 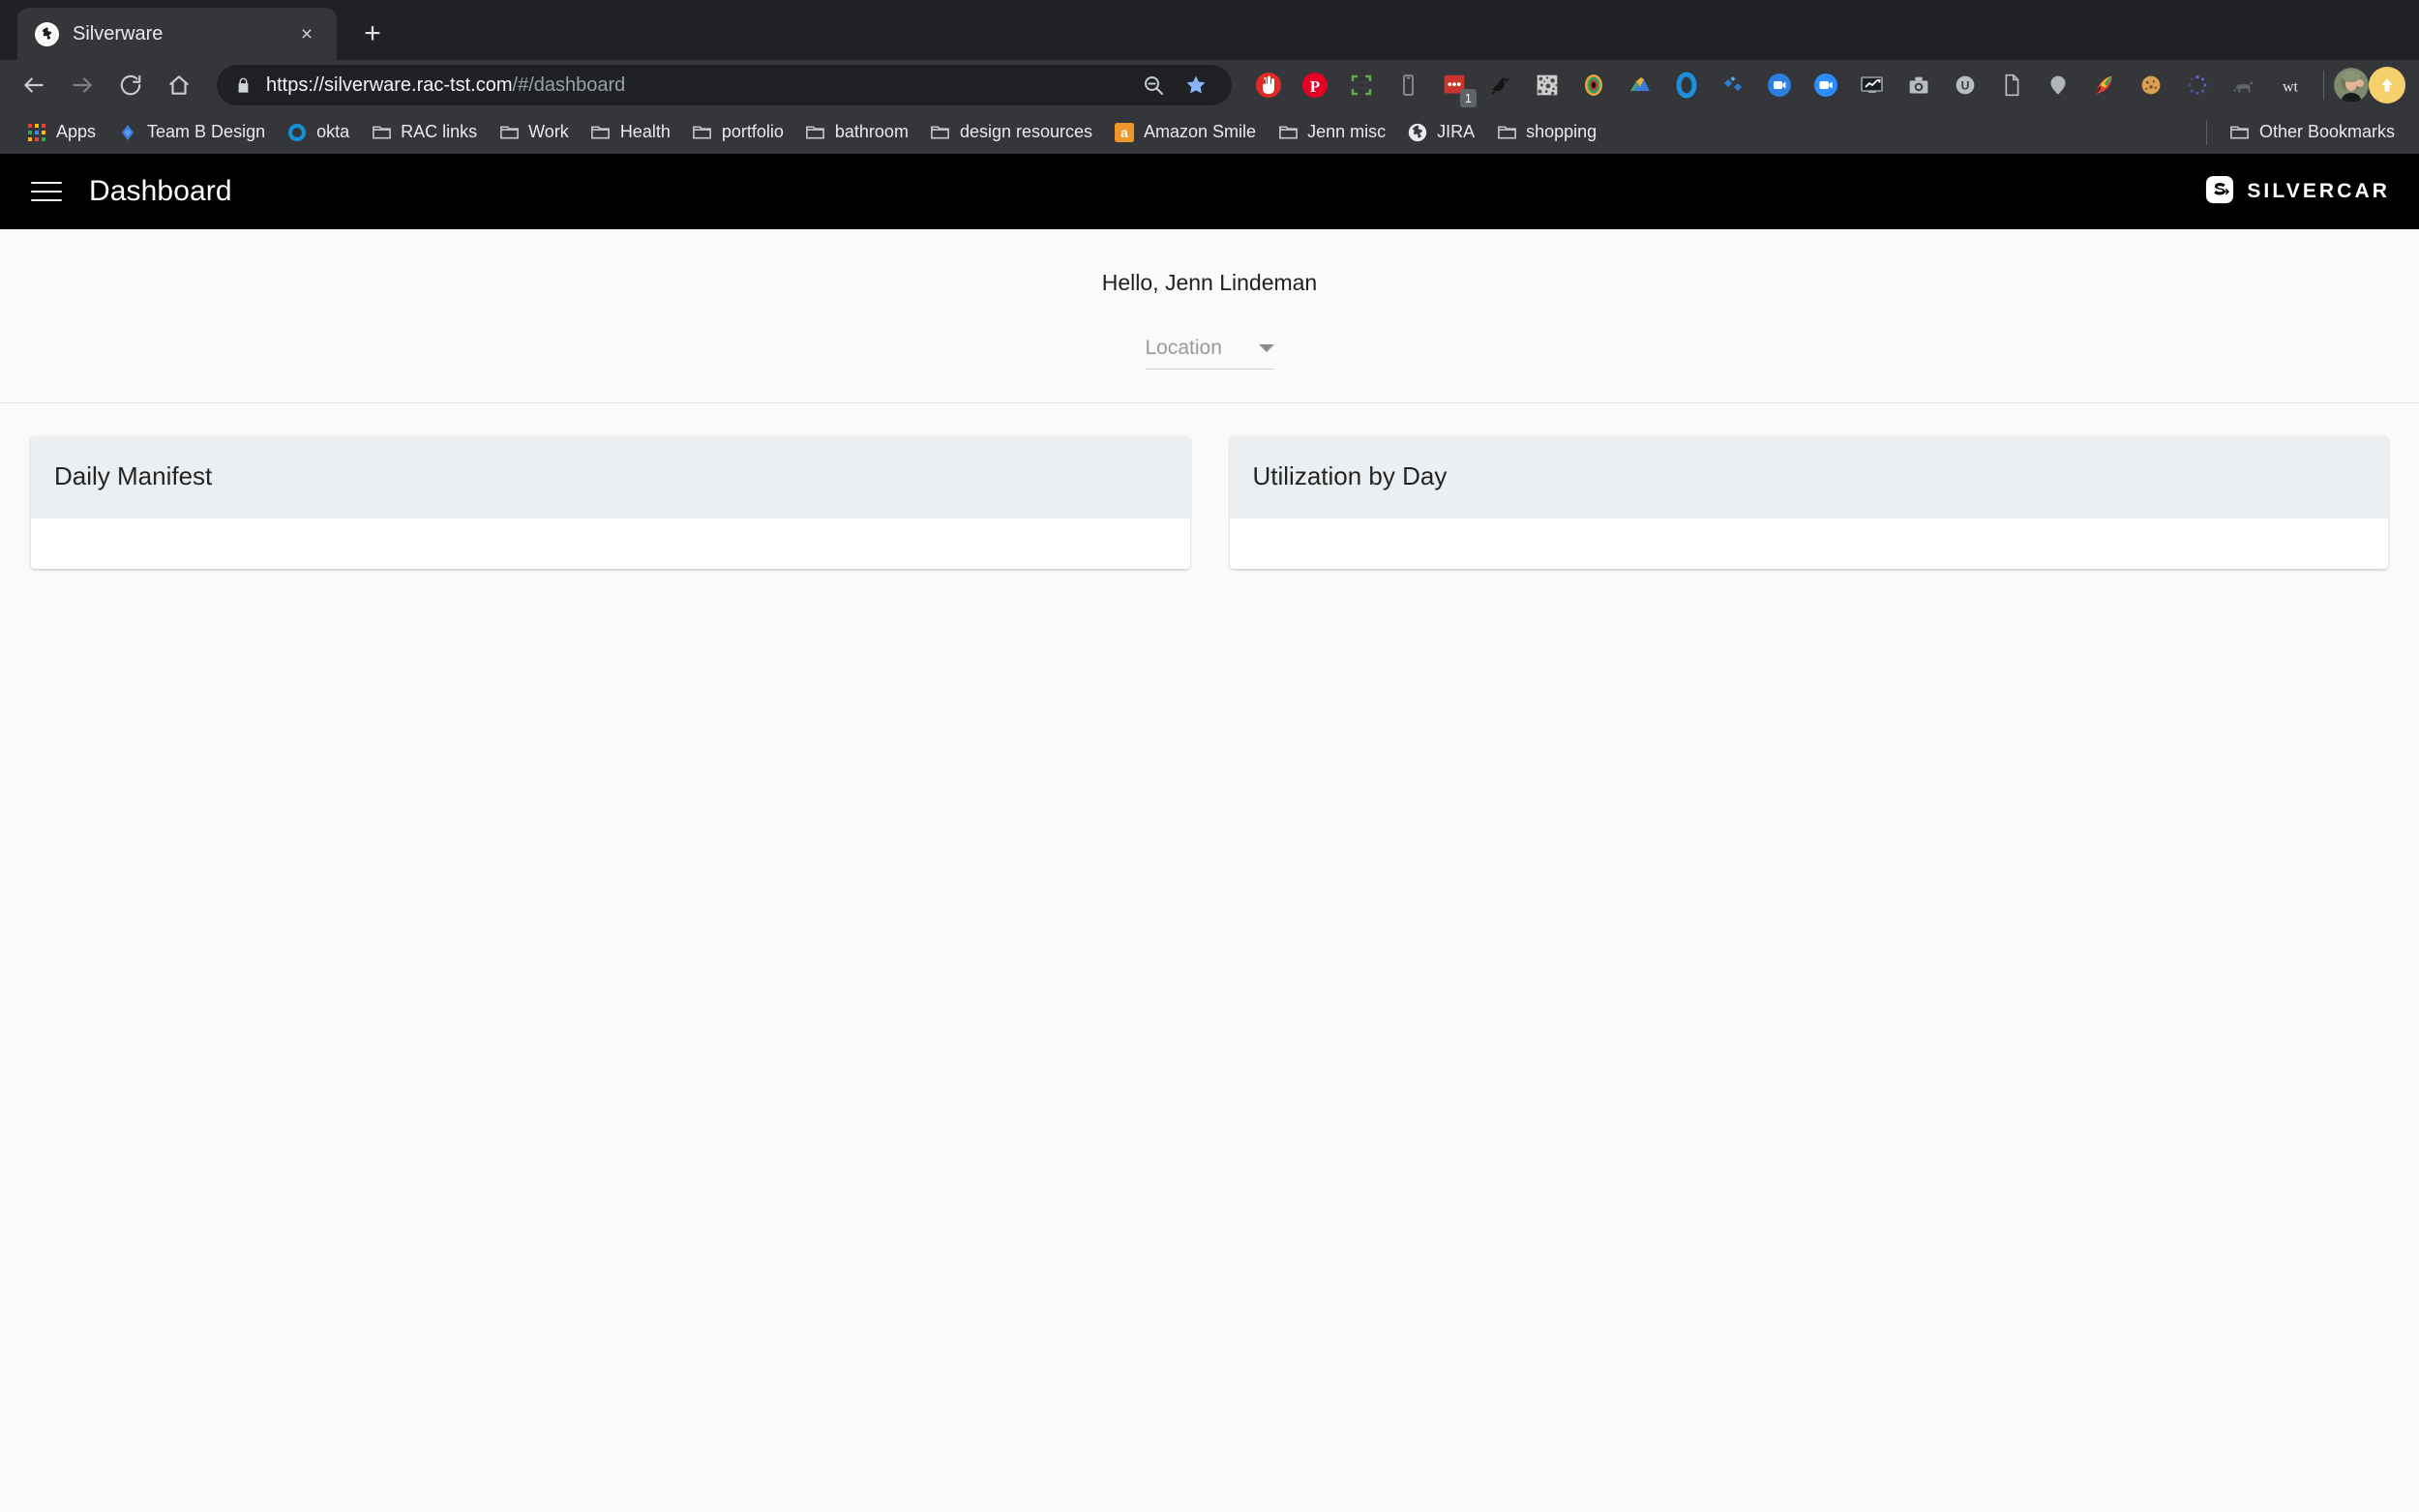 I want to click on bookmark-design-resources: design resources, so click(x=1011, y=133).